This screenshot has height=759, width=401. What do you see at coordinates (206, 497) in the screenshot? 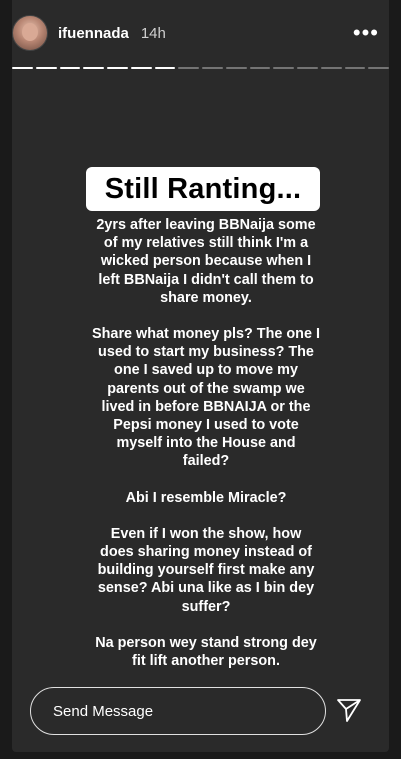
I see `story-paragraph: Abi I resemble Miracle?` at bounding box center [206, 497].